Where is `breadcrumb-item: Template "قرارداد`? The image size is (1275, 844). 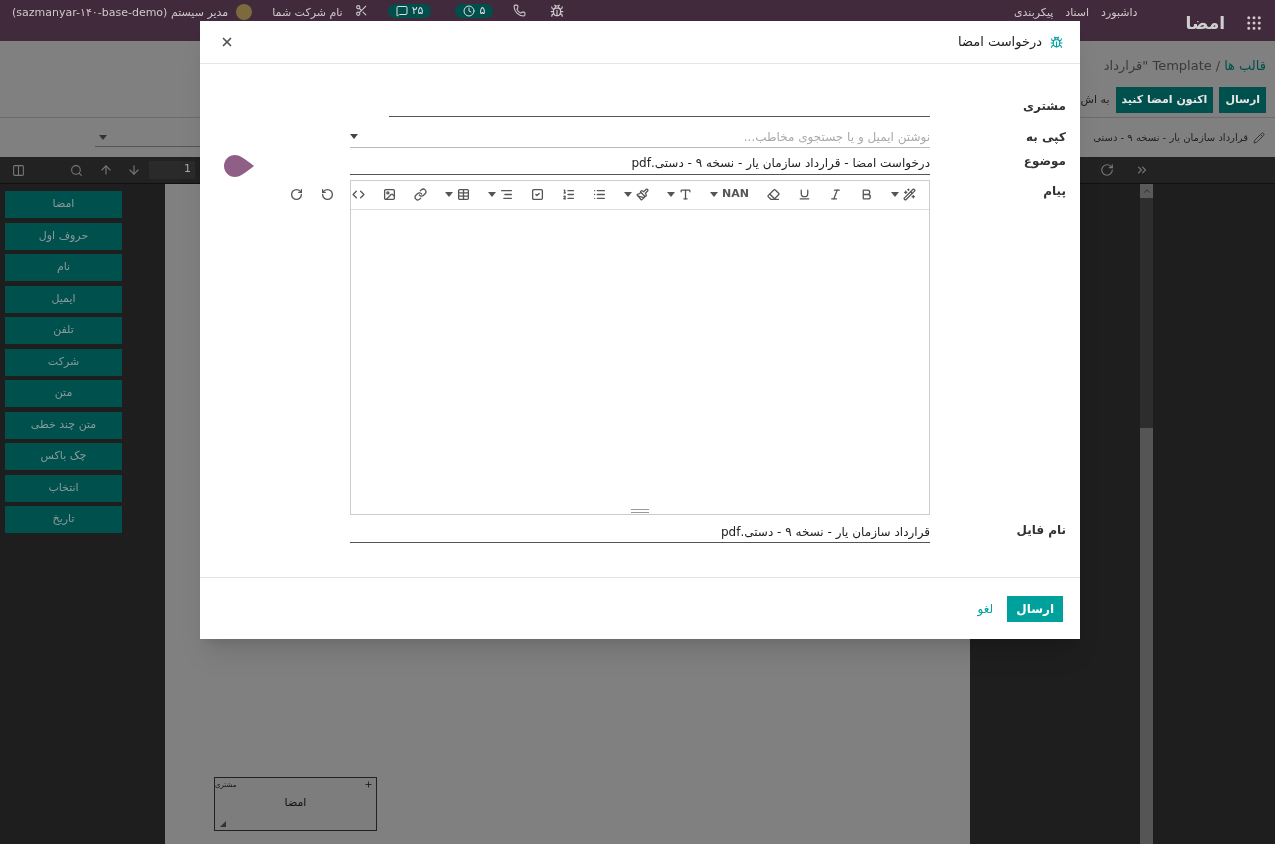
breadcrumb-item: Template "قرارداد is located at coordinates (1157, 66).